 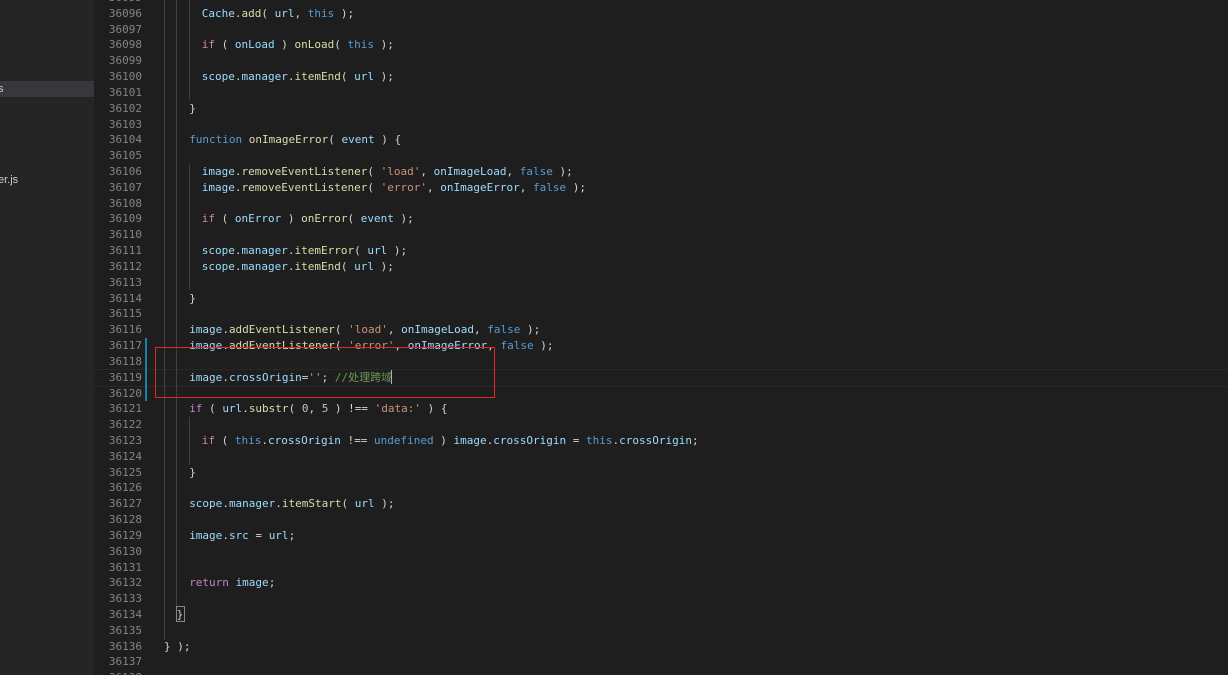 I want to click on code-text: }, so click(x=192, y=299).